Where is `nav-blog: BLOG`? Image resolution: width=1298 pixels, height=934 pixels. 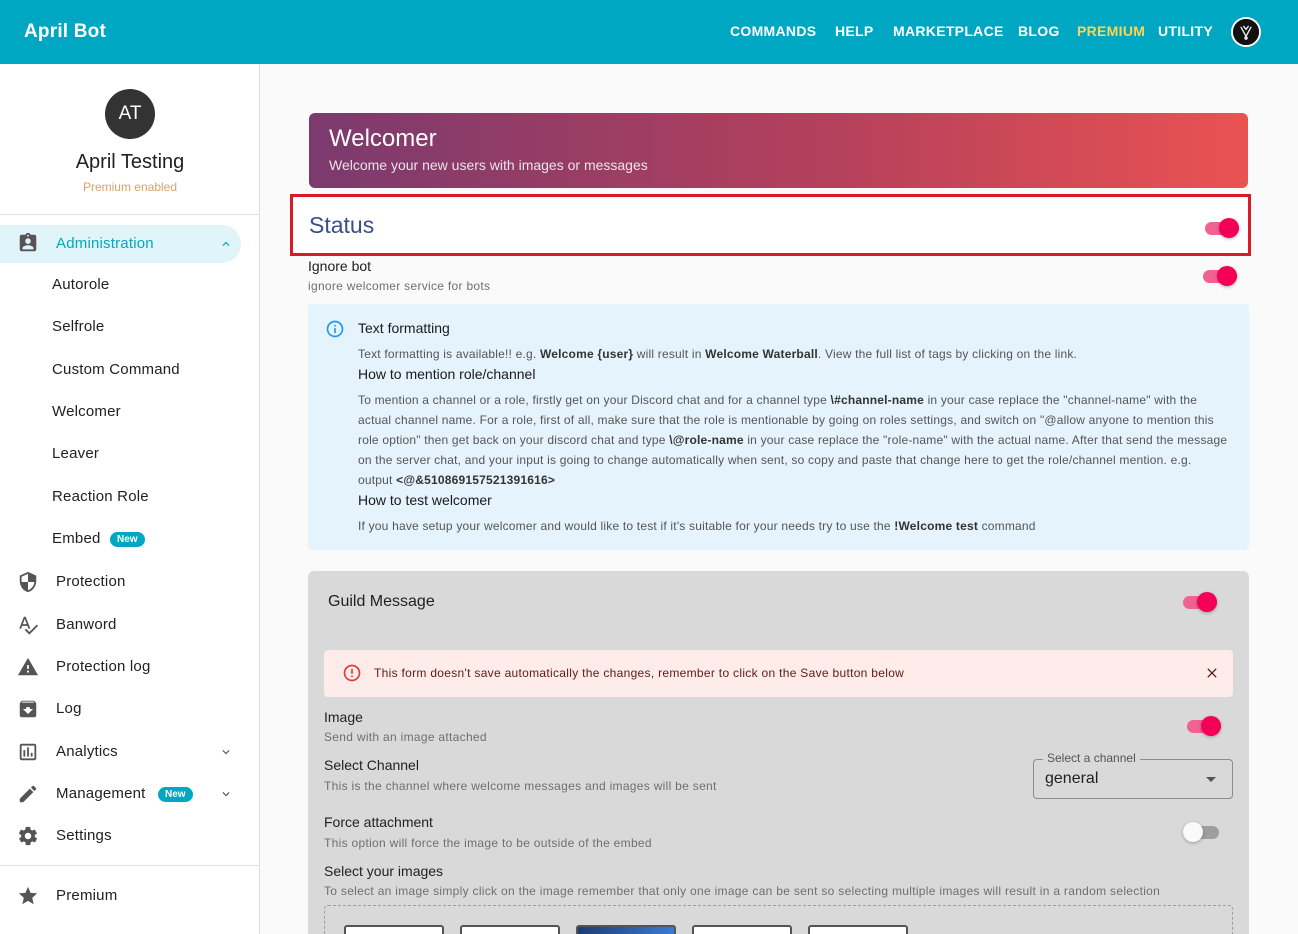
nav-blog: BLOG is located at coordinates (1039, 31).